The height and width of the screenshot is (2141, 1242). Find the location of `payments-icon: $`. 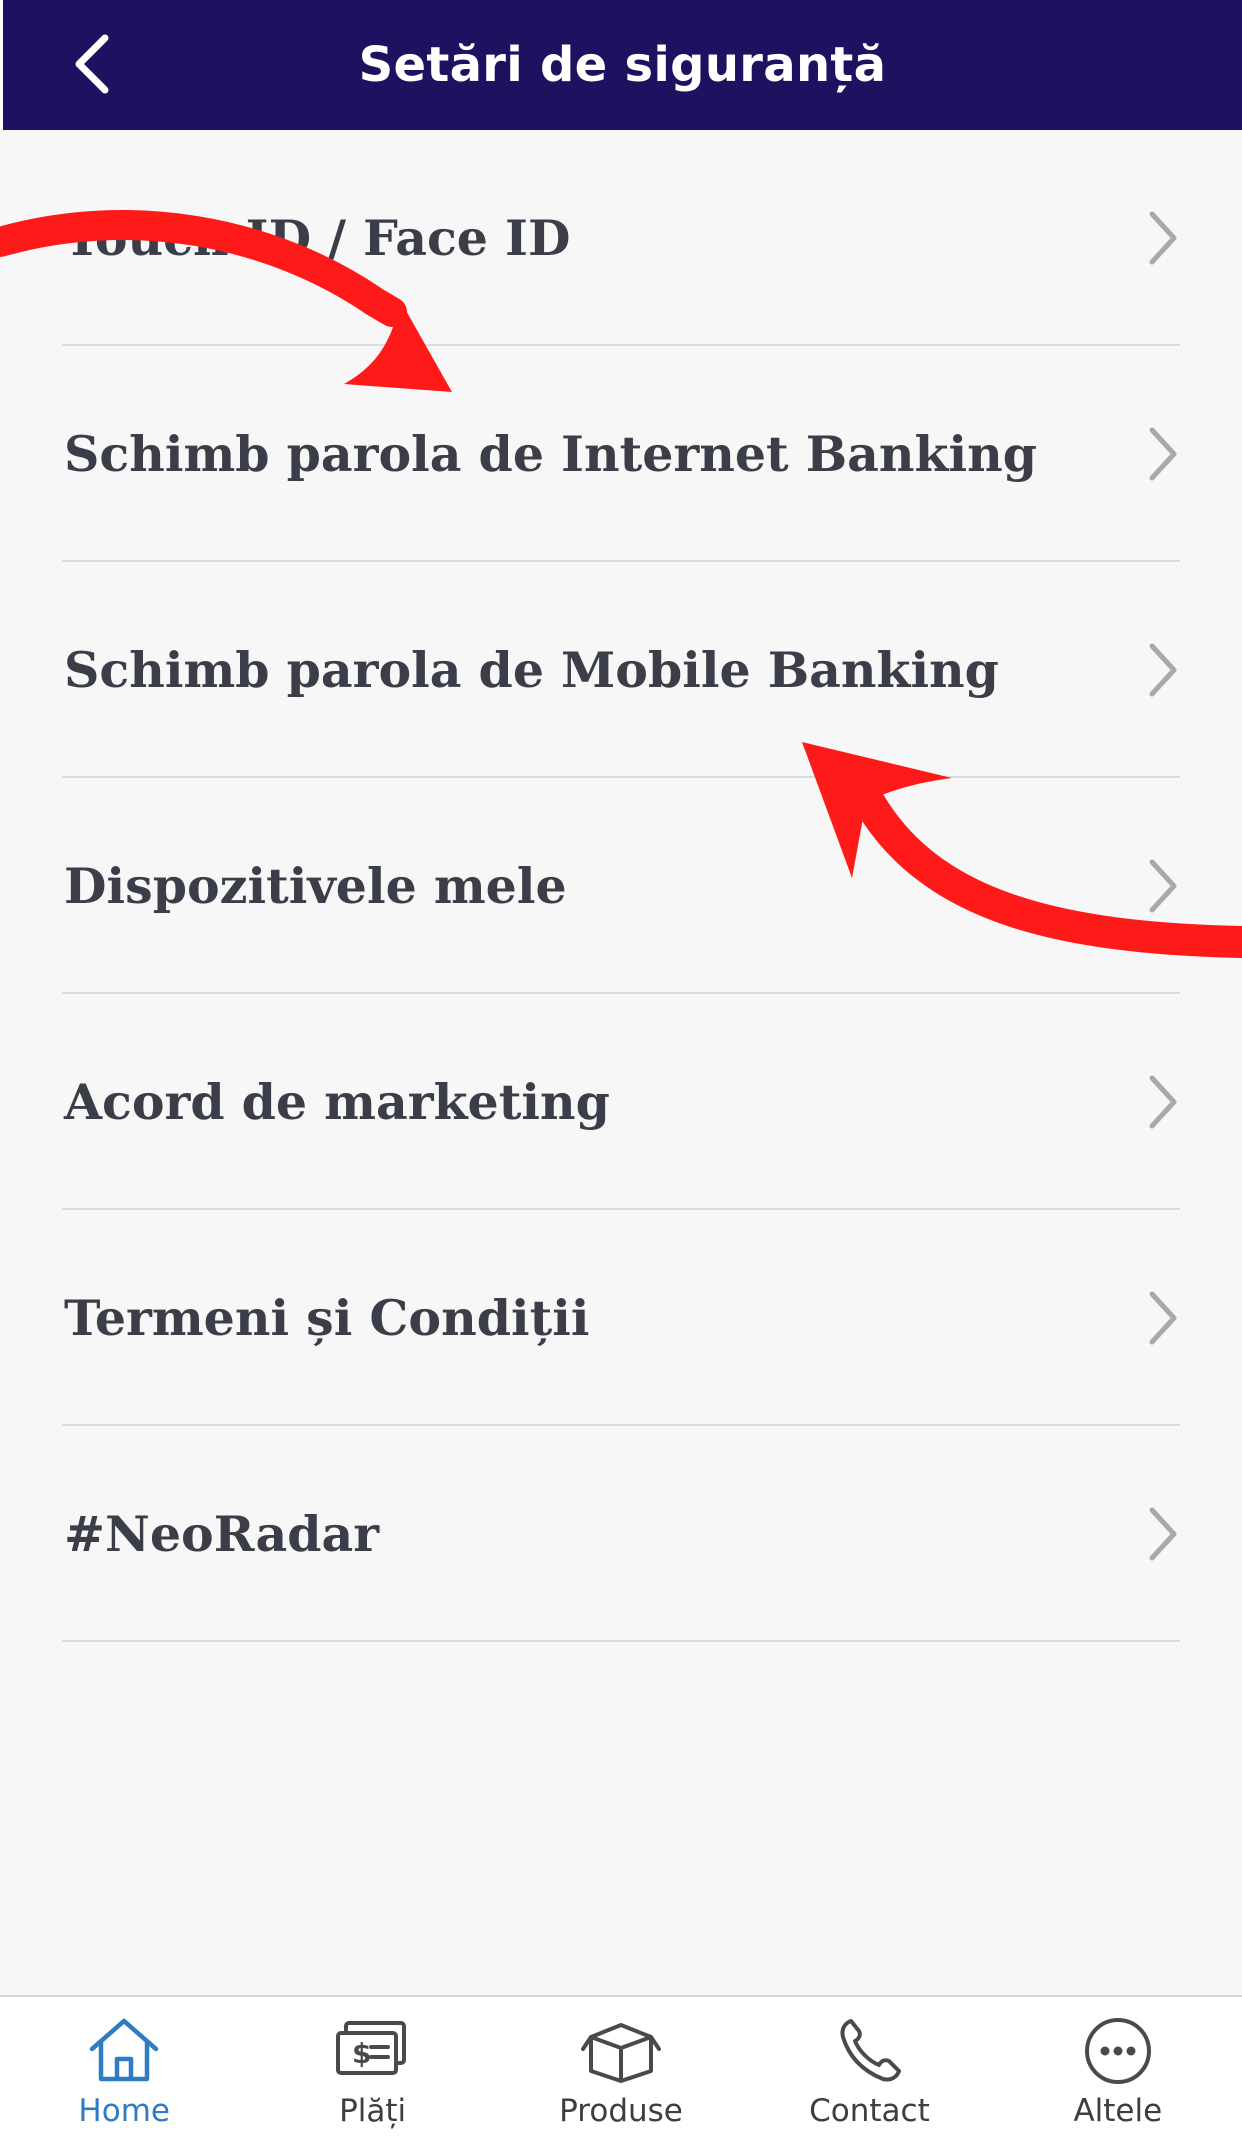

payments-icon: $ is located at coordinates (370, 2048).